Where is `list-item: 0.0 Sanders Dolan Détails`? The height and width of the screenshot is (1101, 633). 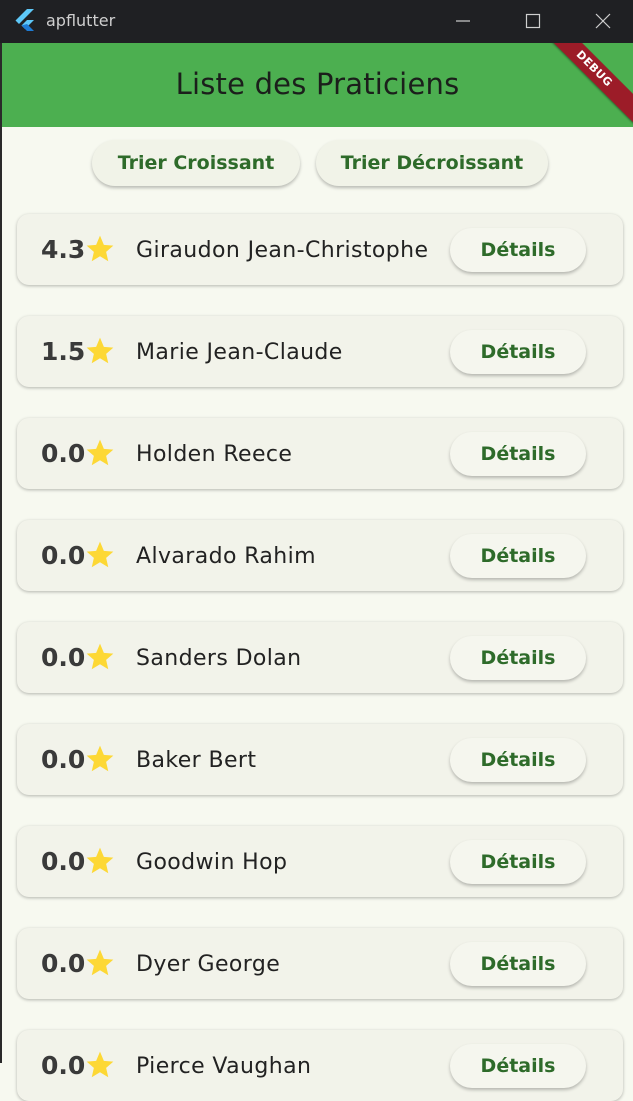 list-item: 0.0 Sanders Dolan Détails is located at coordinates (320, 657).